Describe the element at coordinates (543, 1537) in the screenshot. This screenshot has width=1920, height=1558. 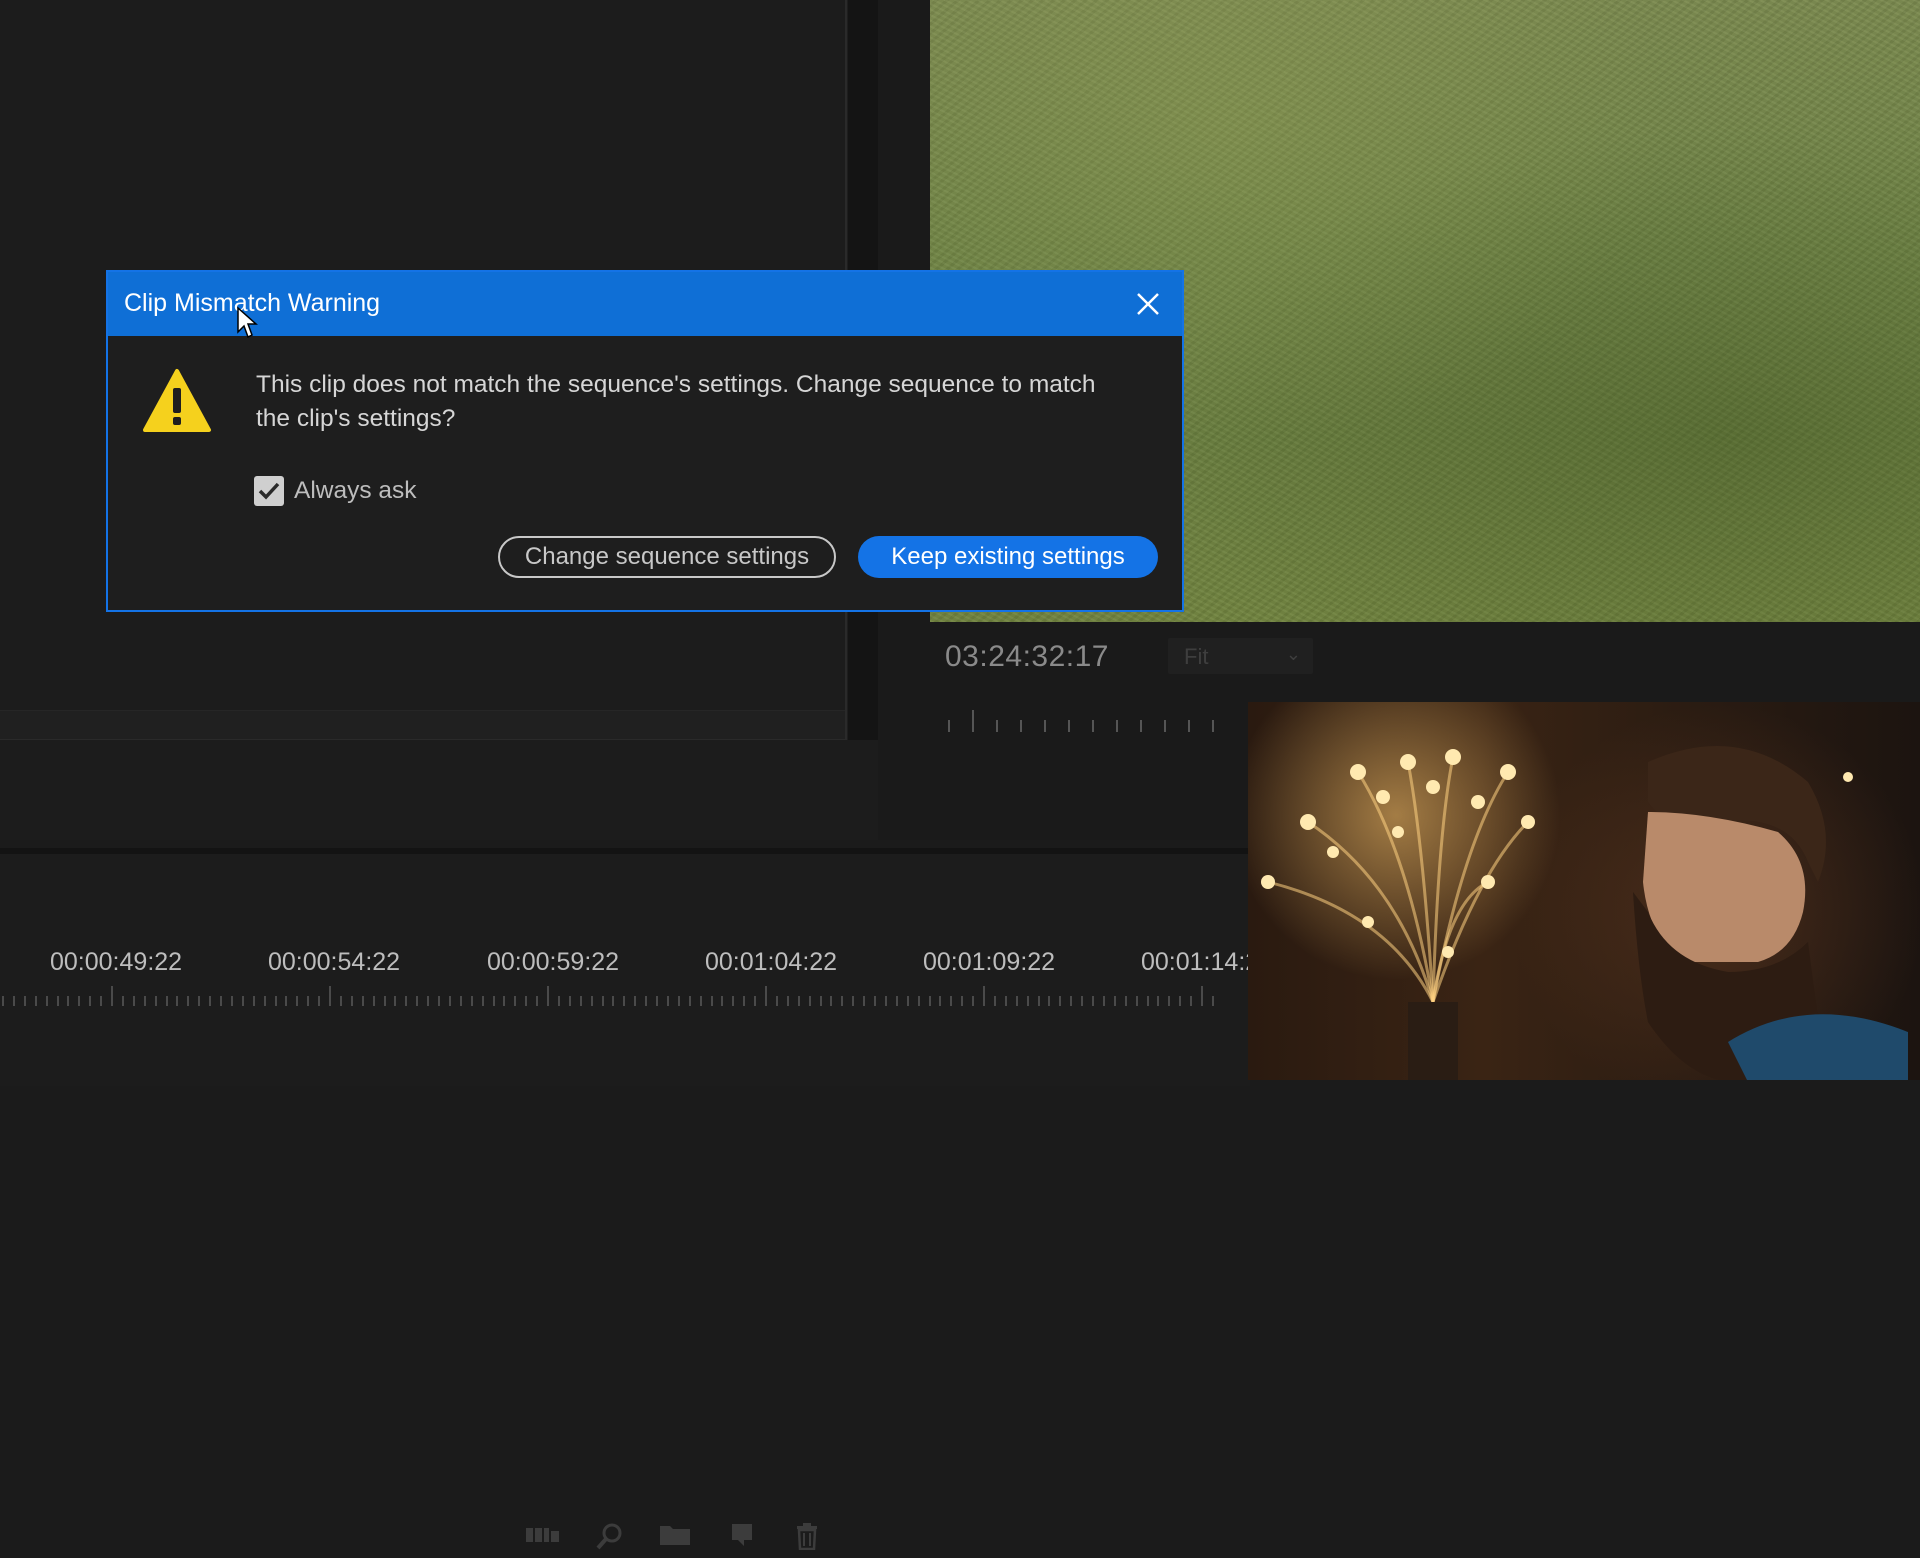
I see `metadata-display-icon` at that location.